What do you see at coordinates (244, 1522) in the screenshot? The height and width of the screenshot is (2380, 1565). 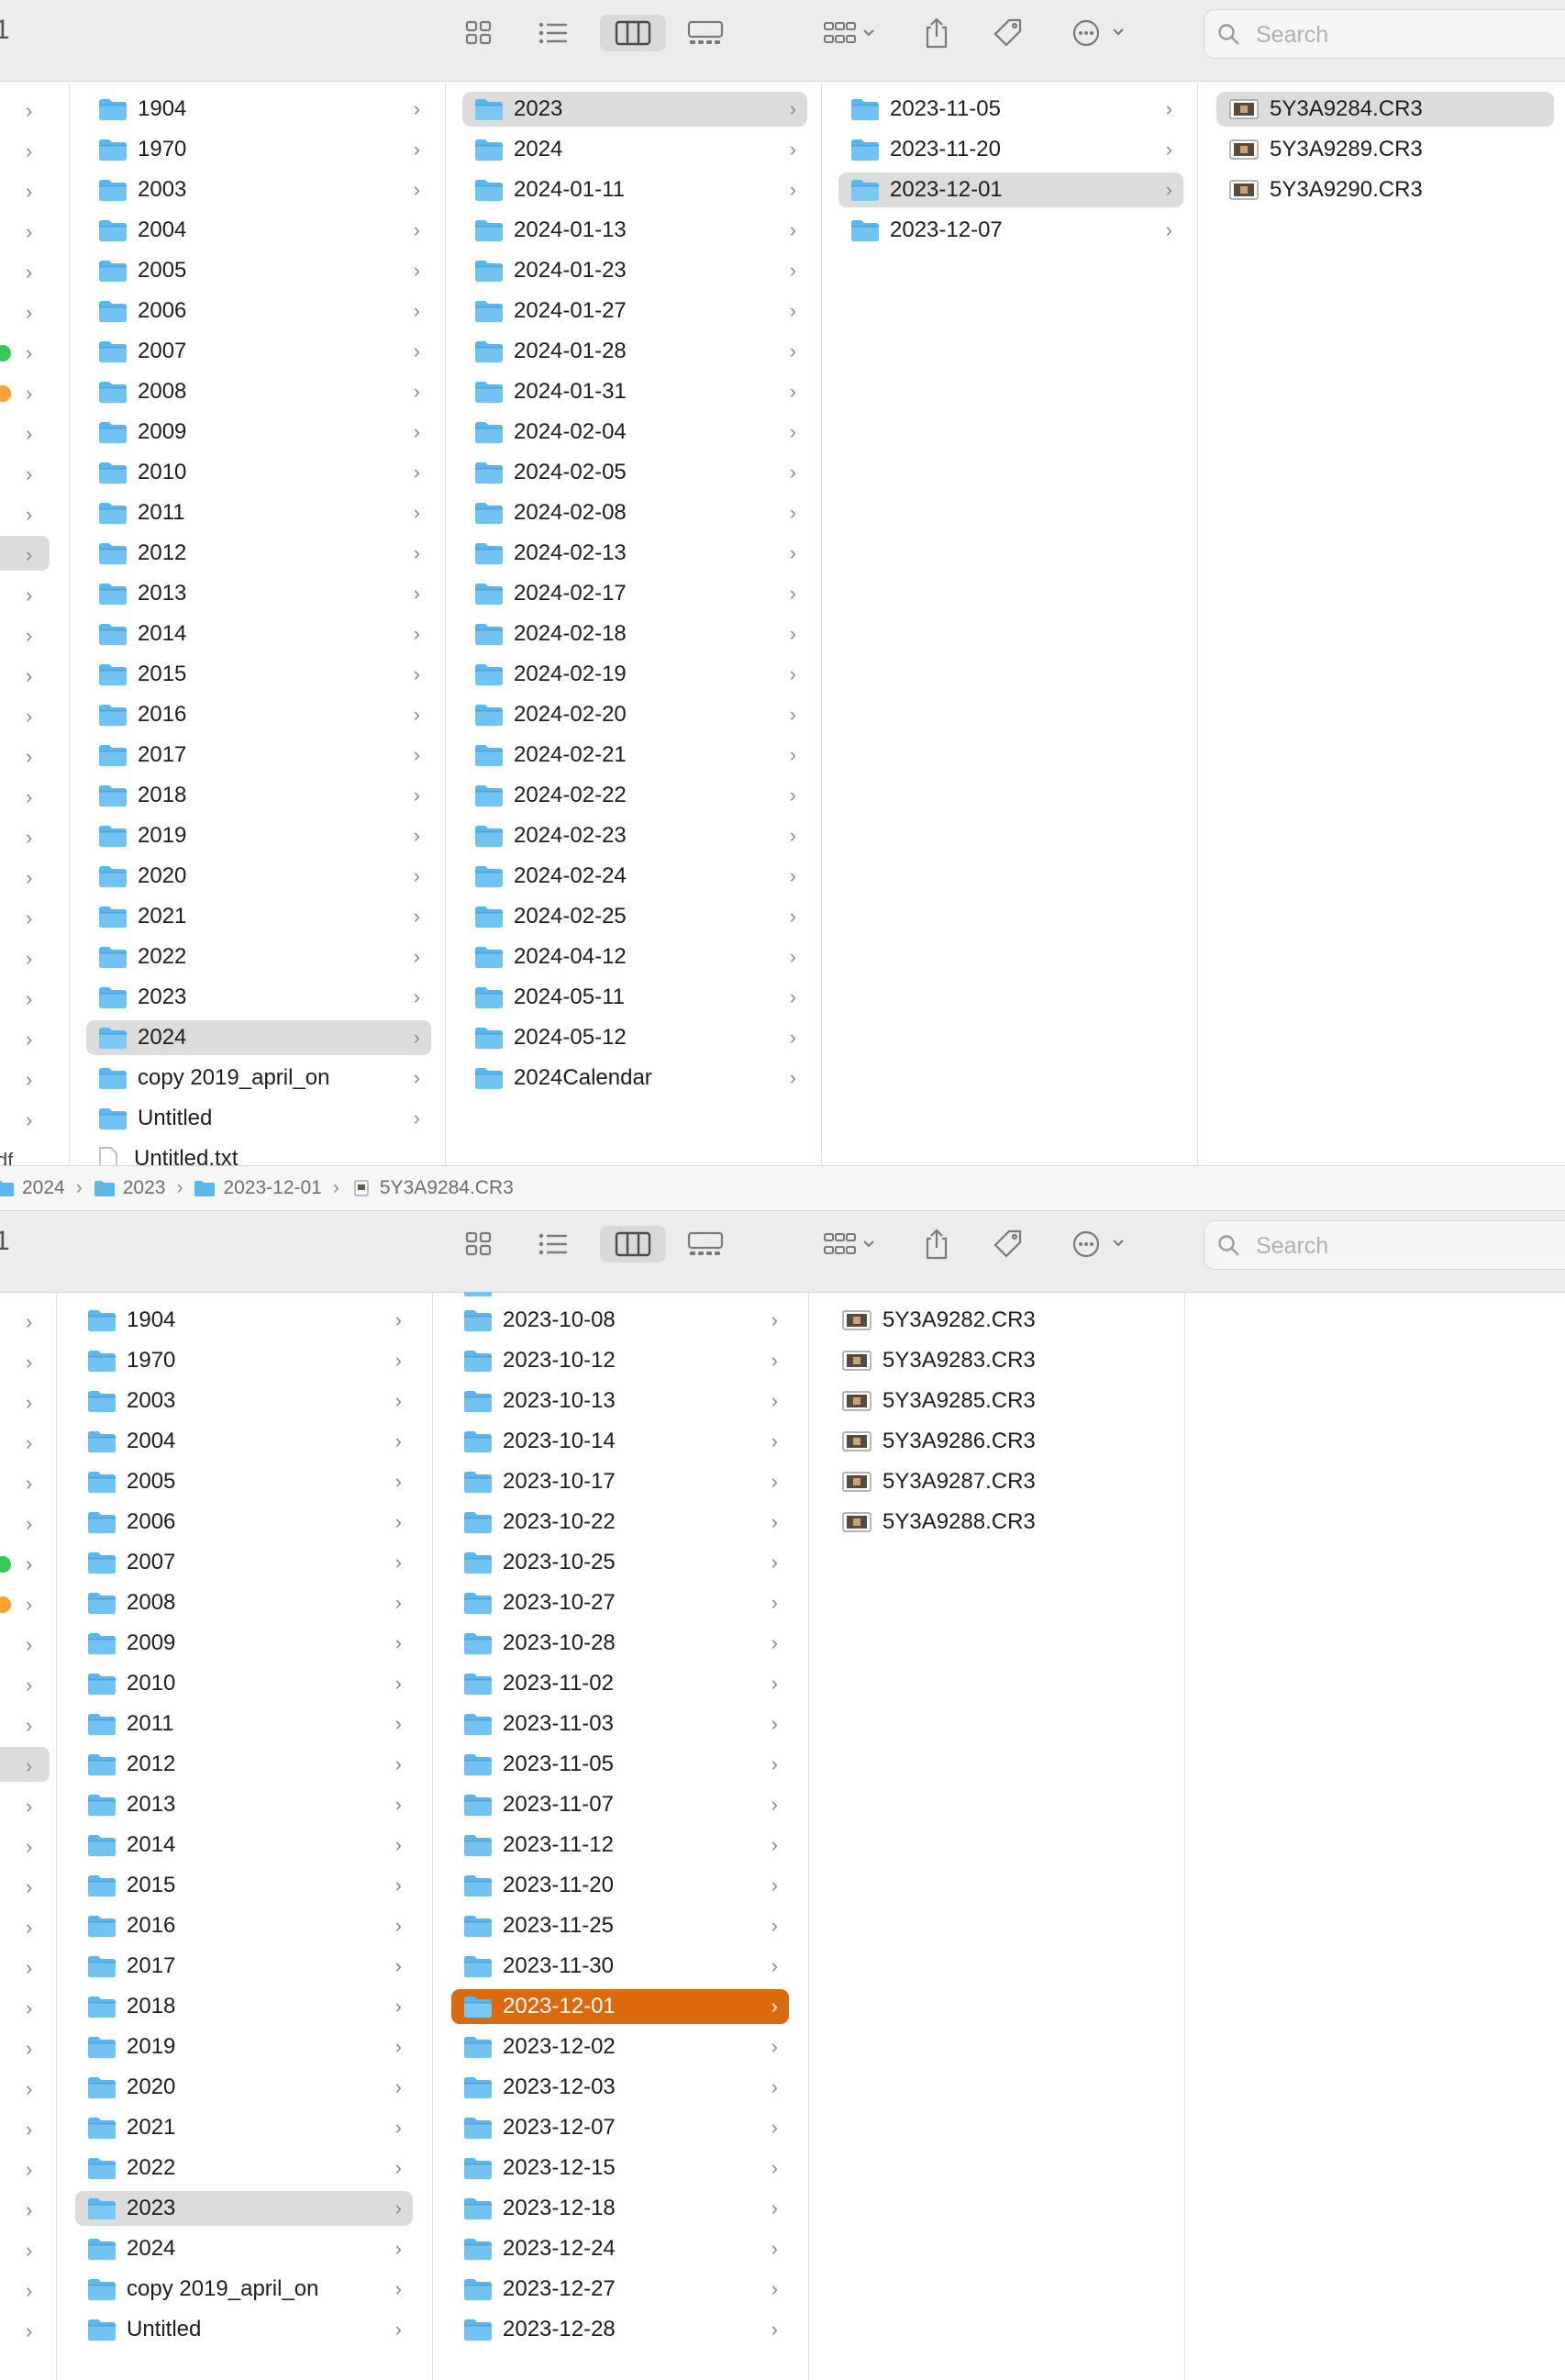 I see `folder-item: 2006 ›` at bounding box center [244, 1522].